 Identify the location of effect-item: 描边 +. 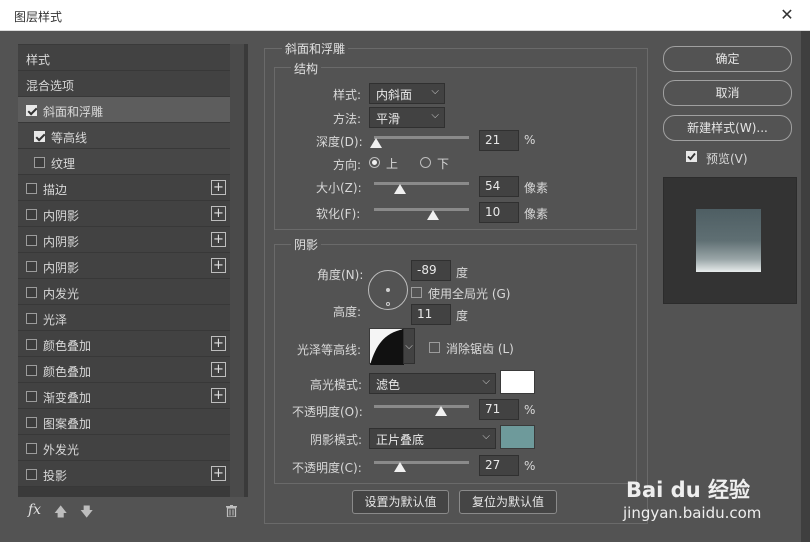
(124, 188).